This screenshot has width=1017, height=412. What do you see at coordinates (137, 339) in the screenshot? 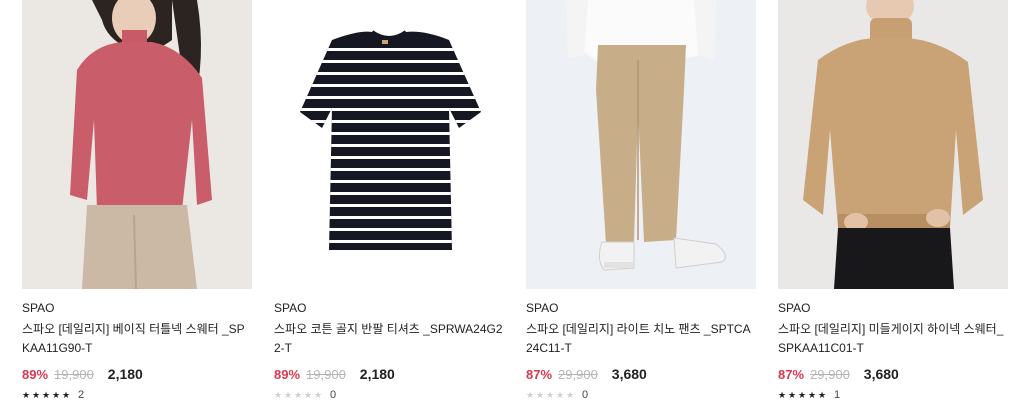
I see `product-name: 스파오 [데일리지] 베이직 터틀넥 스웨터 _SPKAA11G90-T` at bounding box center [137, 339].